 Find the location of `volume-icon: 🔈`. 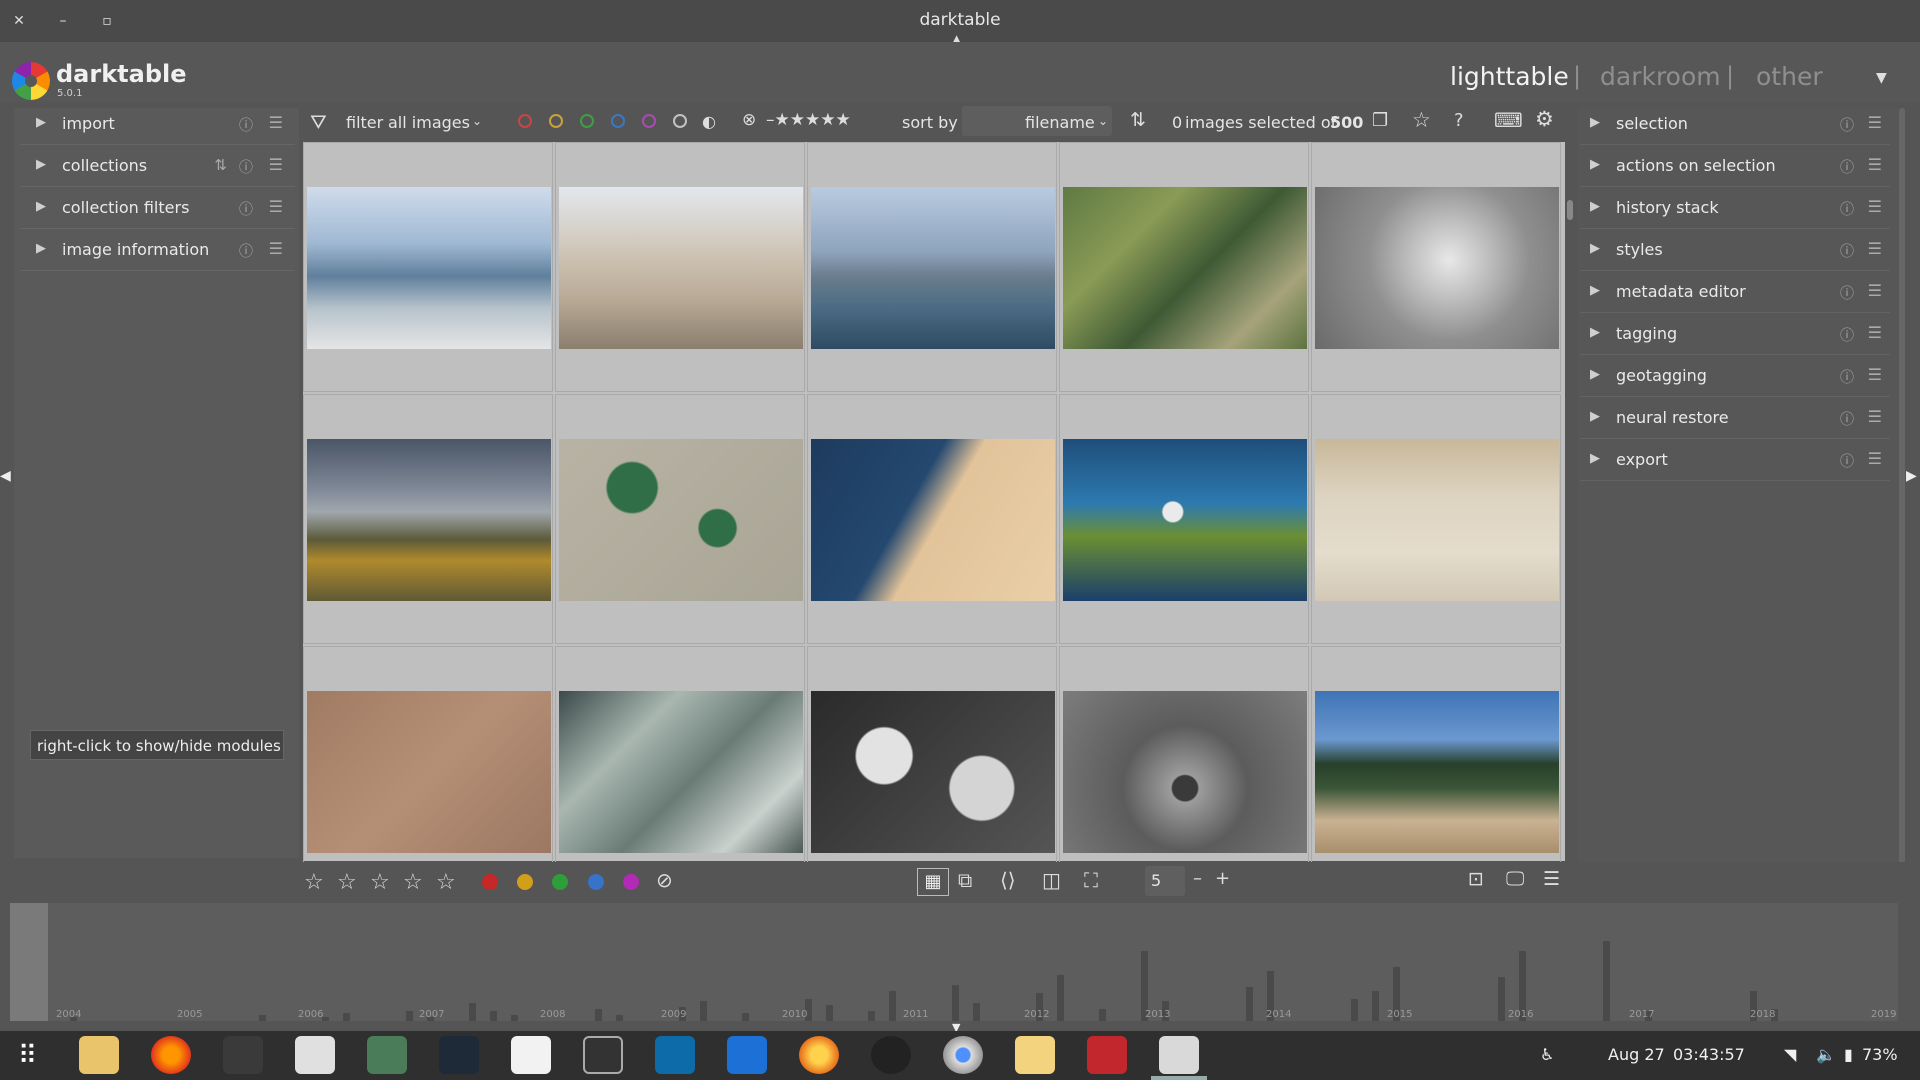

volume-icon: 🔈 is located at coordinates (1826, 1054).